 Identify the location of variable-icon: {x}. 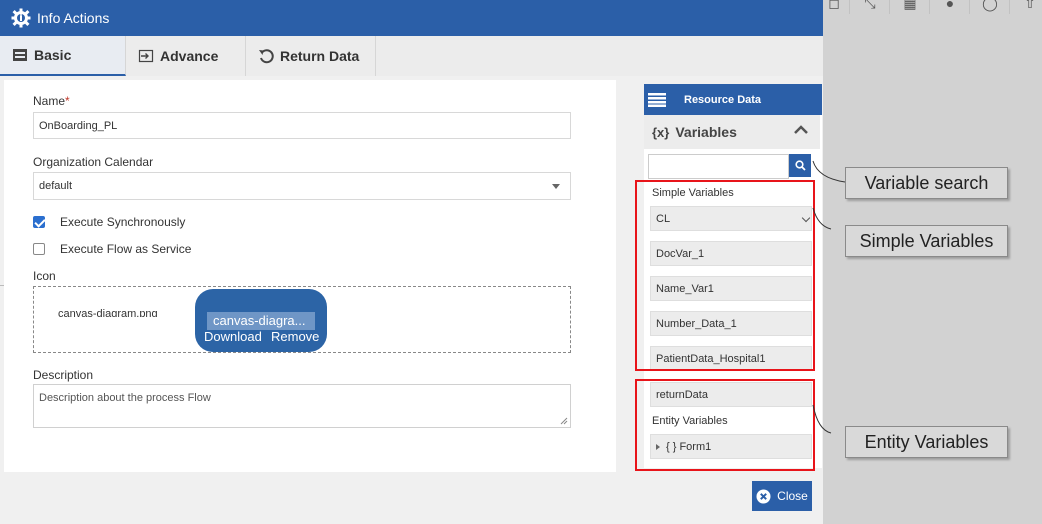
(661, 132).